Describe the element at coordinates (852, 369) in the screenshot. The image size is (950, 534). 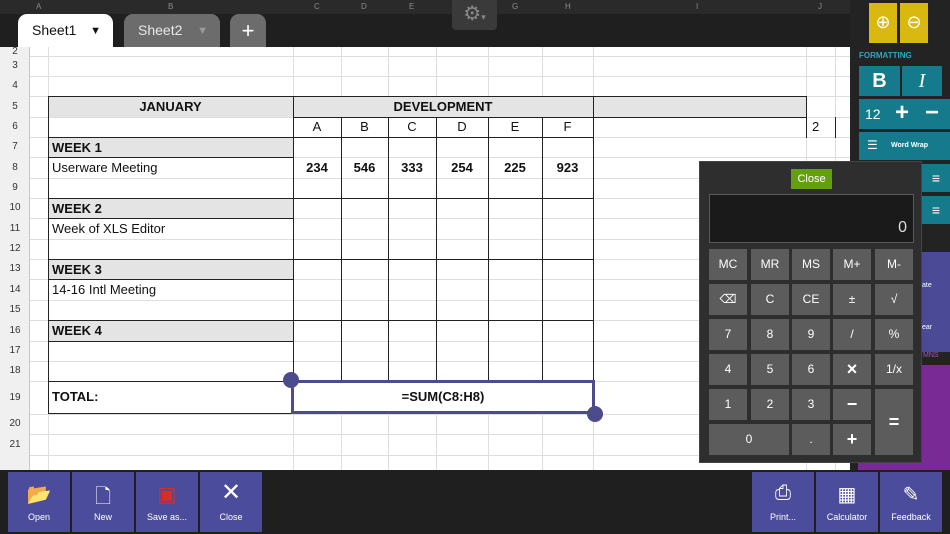
I see `calc-key-multiply: ×` at that location.